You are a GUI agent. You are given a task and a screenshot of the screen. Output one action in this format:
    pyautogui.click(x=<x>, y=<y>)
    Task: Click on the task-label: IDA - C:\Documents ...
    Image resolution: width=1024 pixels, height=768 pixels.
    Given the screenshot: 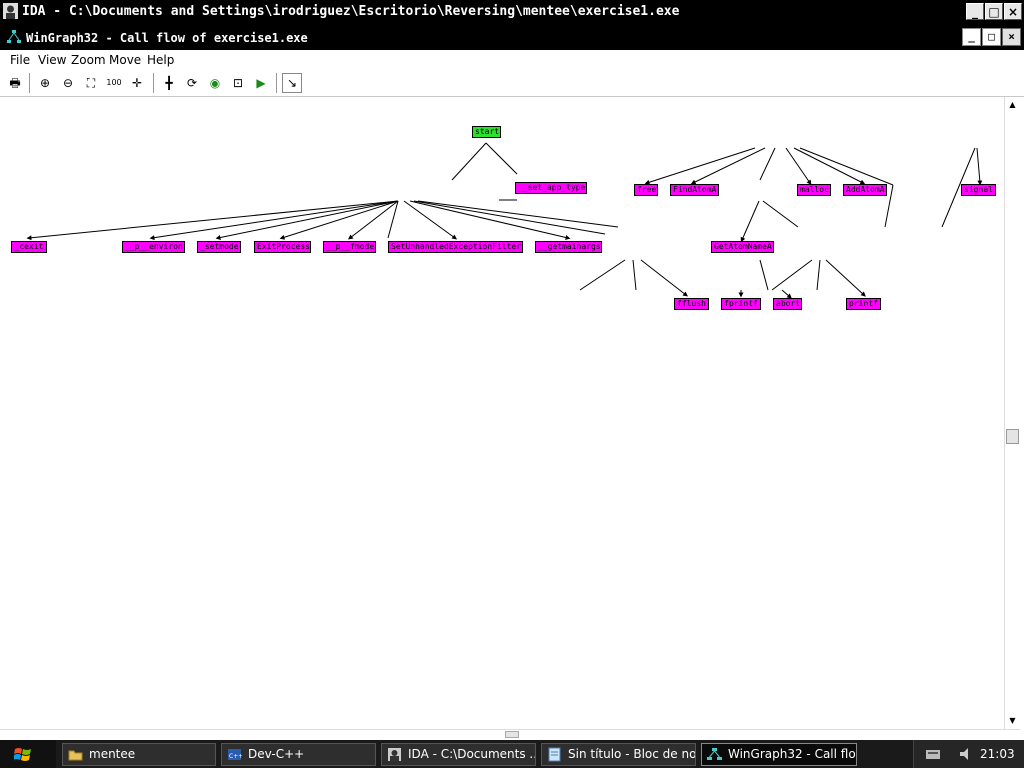 What is the action you would take?
    pyautogui.click(x=472, y=754)
    